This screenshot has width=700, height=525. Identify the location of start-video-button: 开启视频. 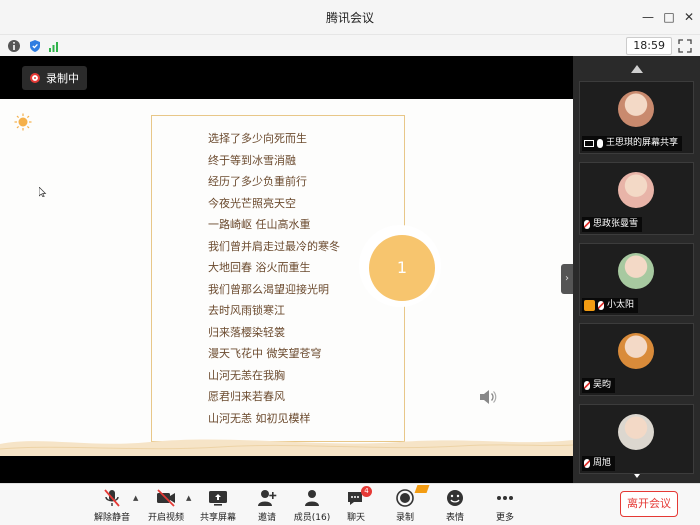
(166, 506).